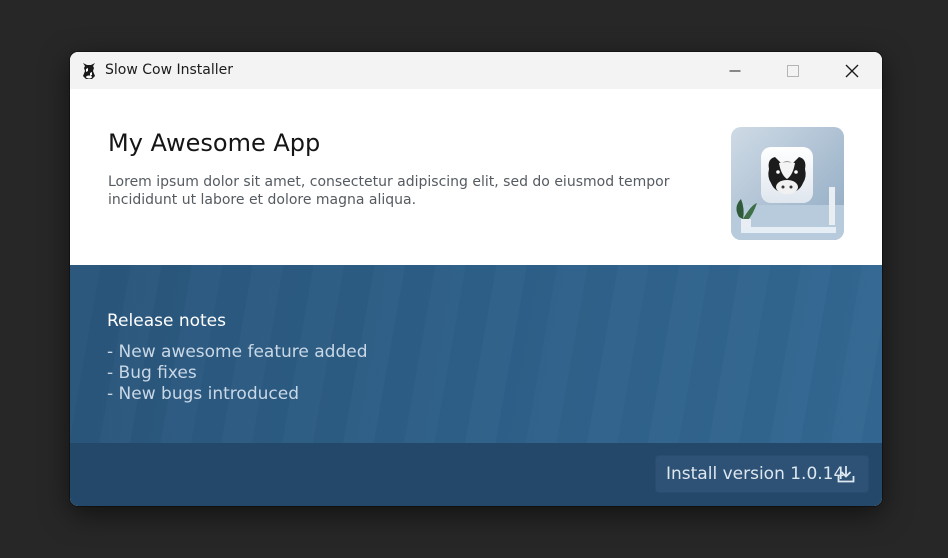 This screenshot has height=558, width=948. I want to click on download-icon, so click(846, 474).